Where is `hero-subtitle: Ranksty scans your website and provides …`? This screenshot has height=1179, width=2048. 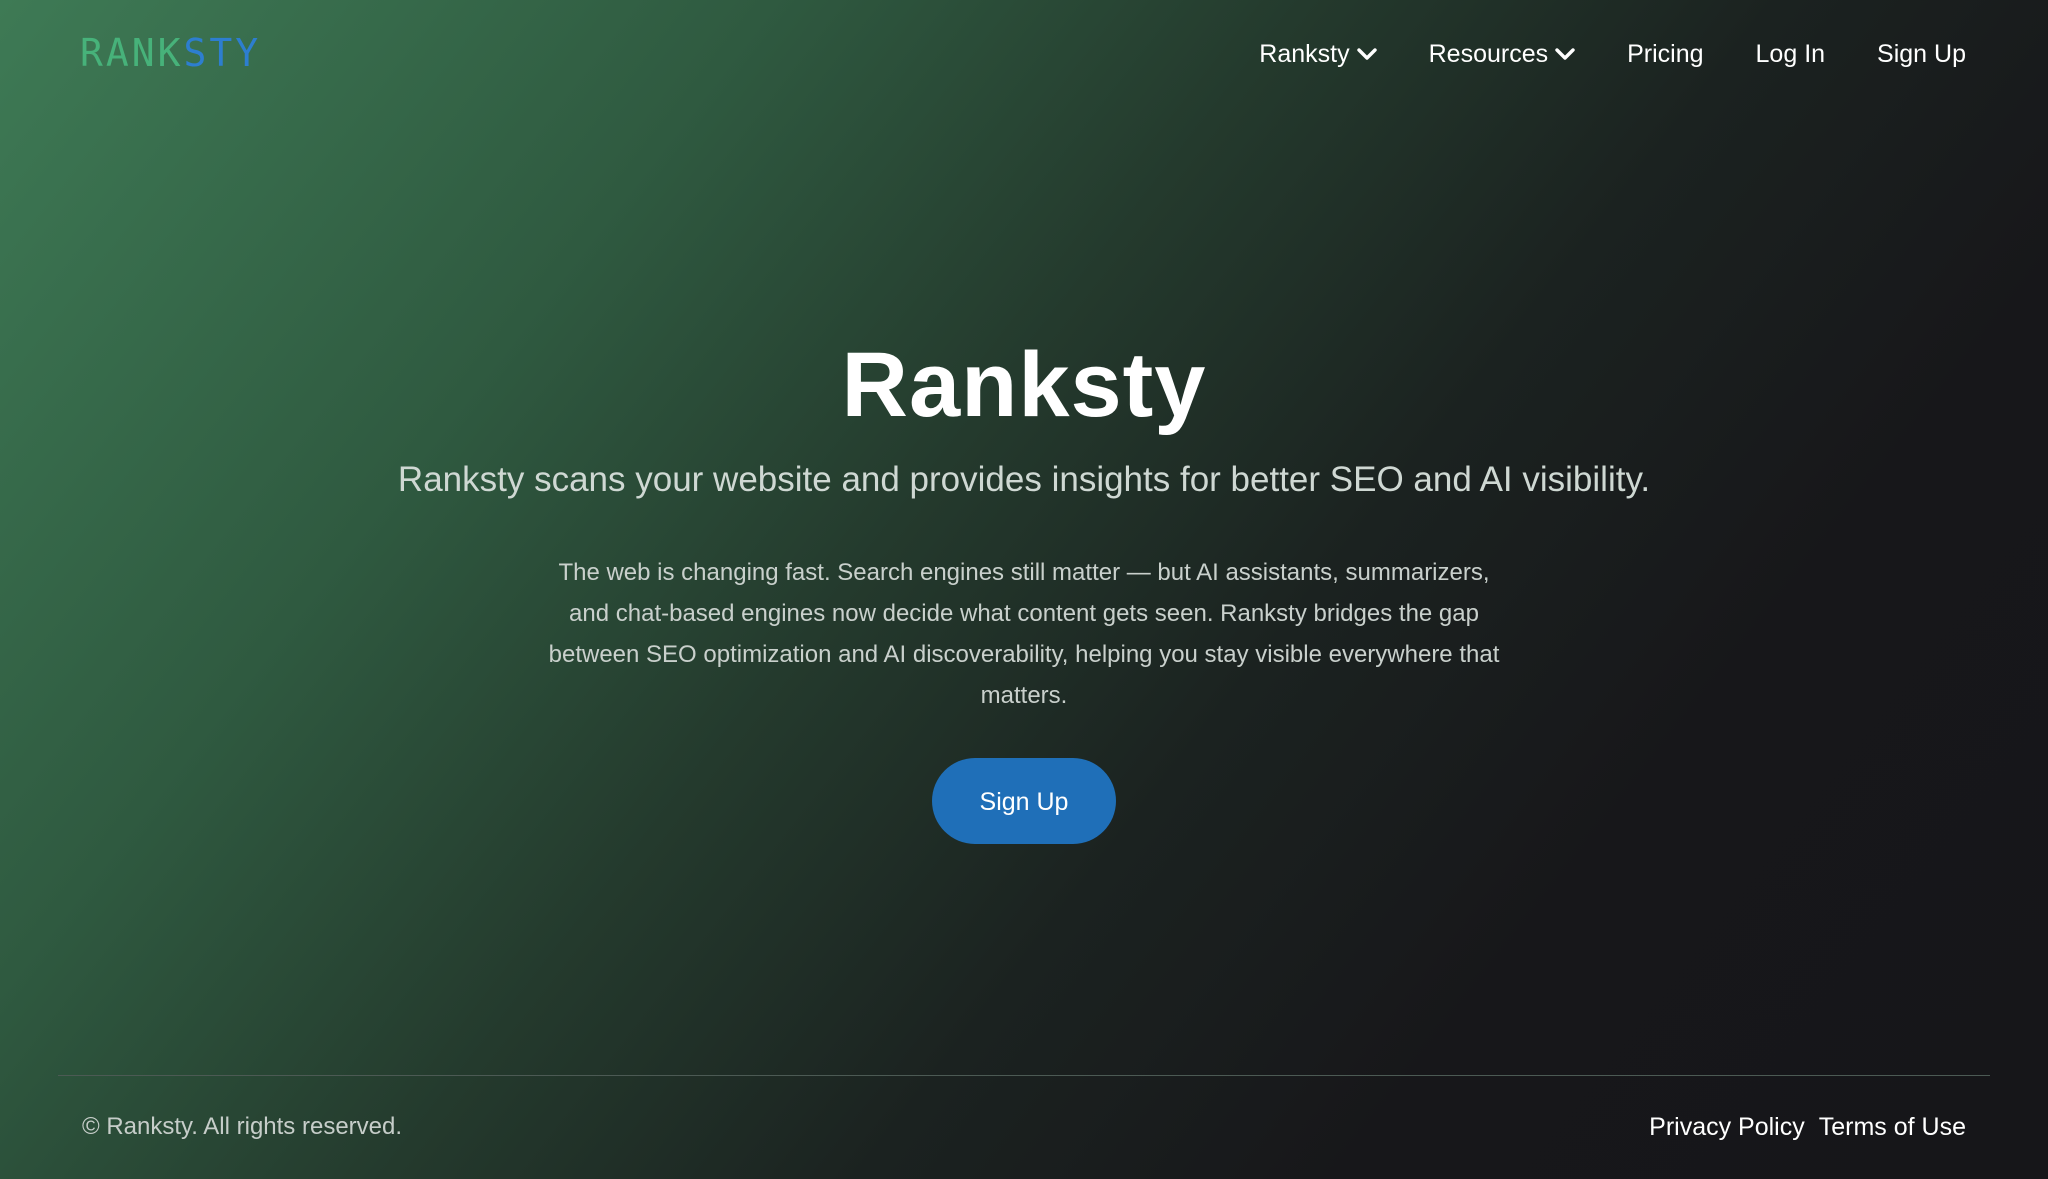
hero-subtitle: Ranksty scans your website and provides … is located at coordinates (1024, 479).